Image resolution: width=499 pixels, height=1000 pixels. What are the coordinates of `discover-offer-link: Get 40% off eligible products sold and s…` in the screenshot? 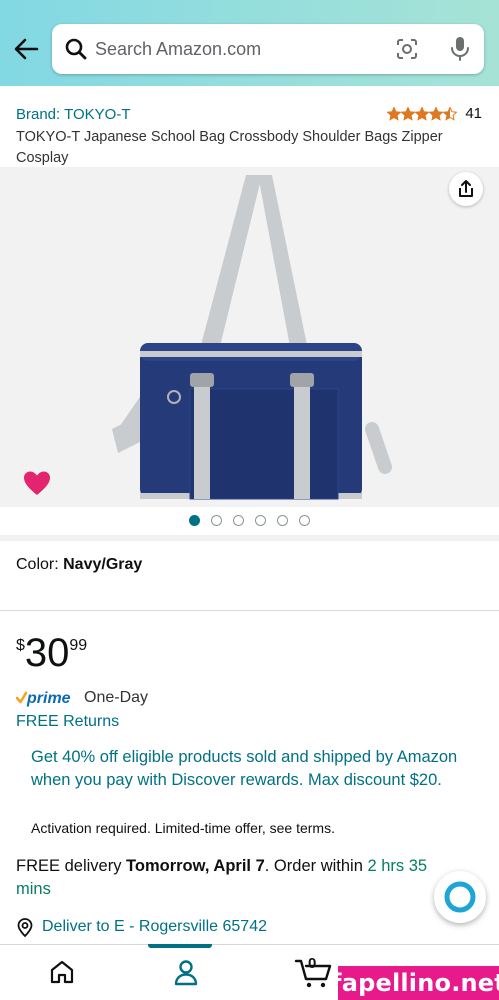 It's located at (246, 769).